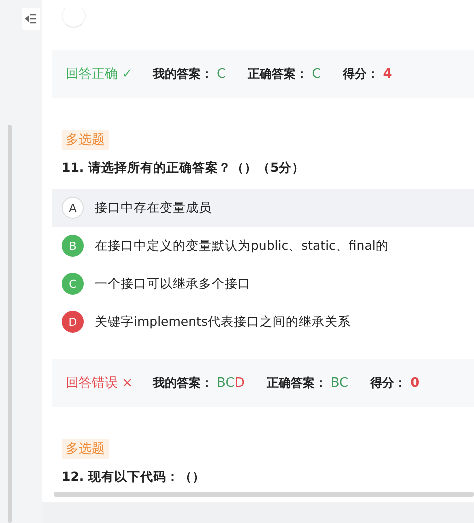 The height and width of the screenshot is (523, 474). What do you see at coordinates (100, 383) in the screenshot?
I see `result-status: 回答错误 ×` at bounding box center [100, 383].